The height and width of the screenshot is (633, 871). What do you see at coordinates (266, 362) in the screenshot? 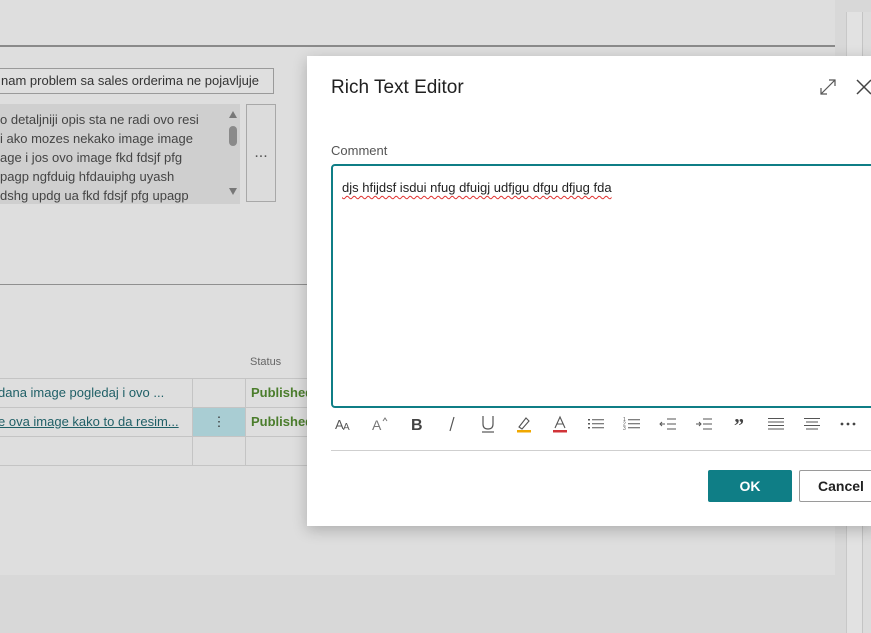
I see `status-column-header: Status` at bounding box center [266, 362].